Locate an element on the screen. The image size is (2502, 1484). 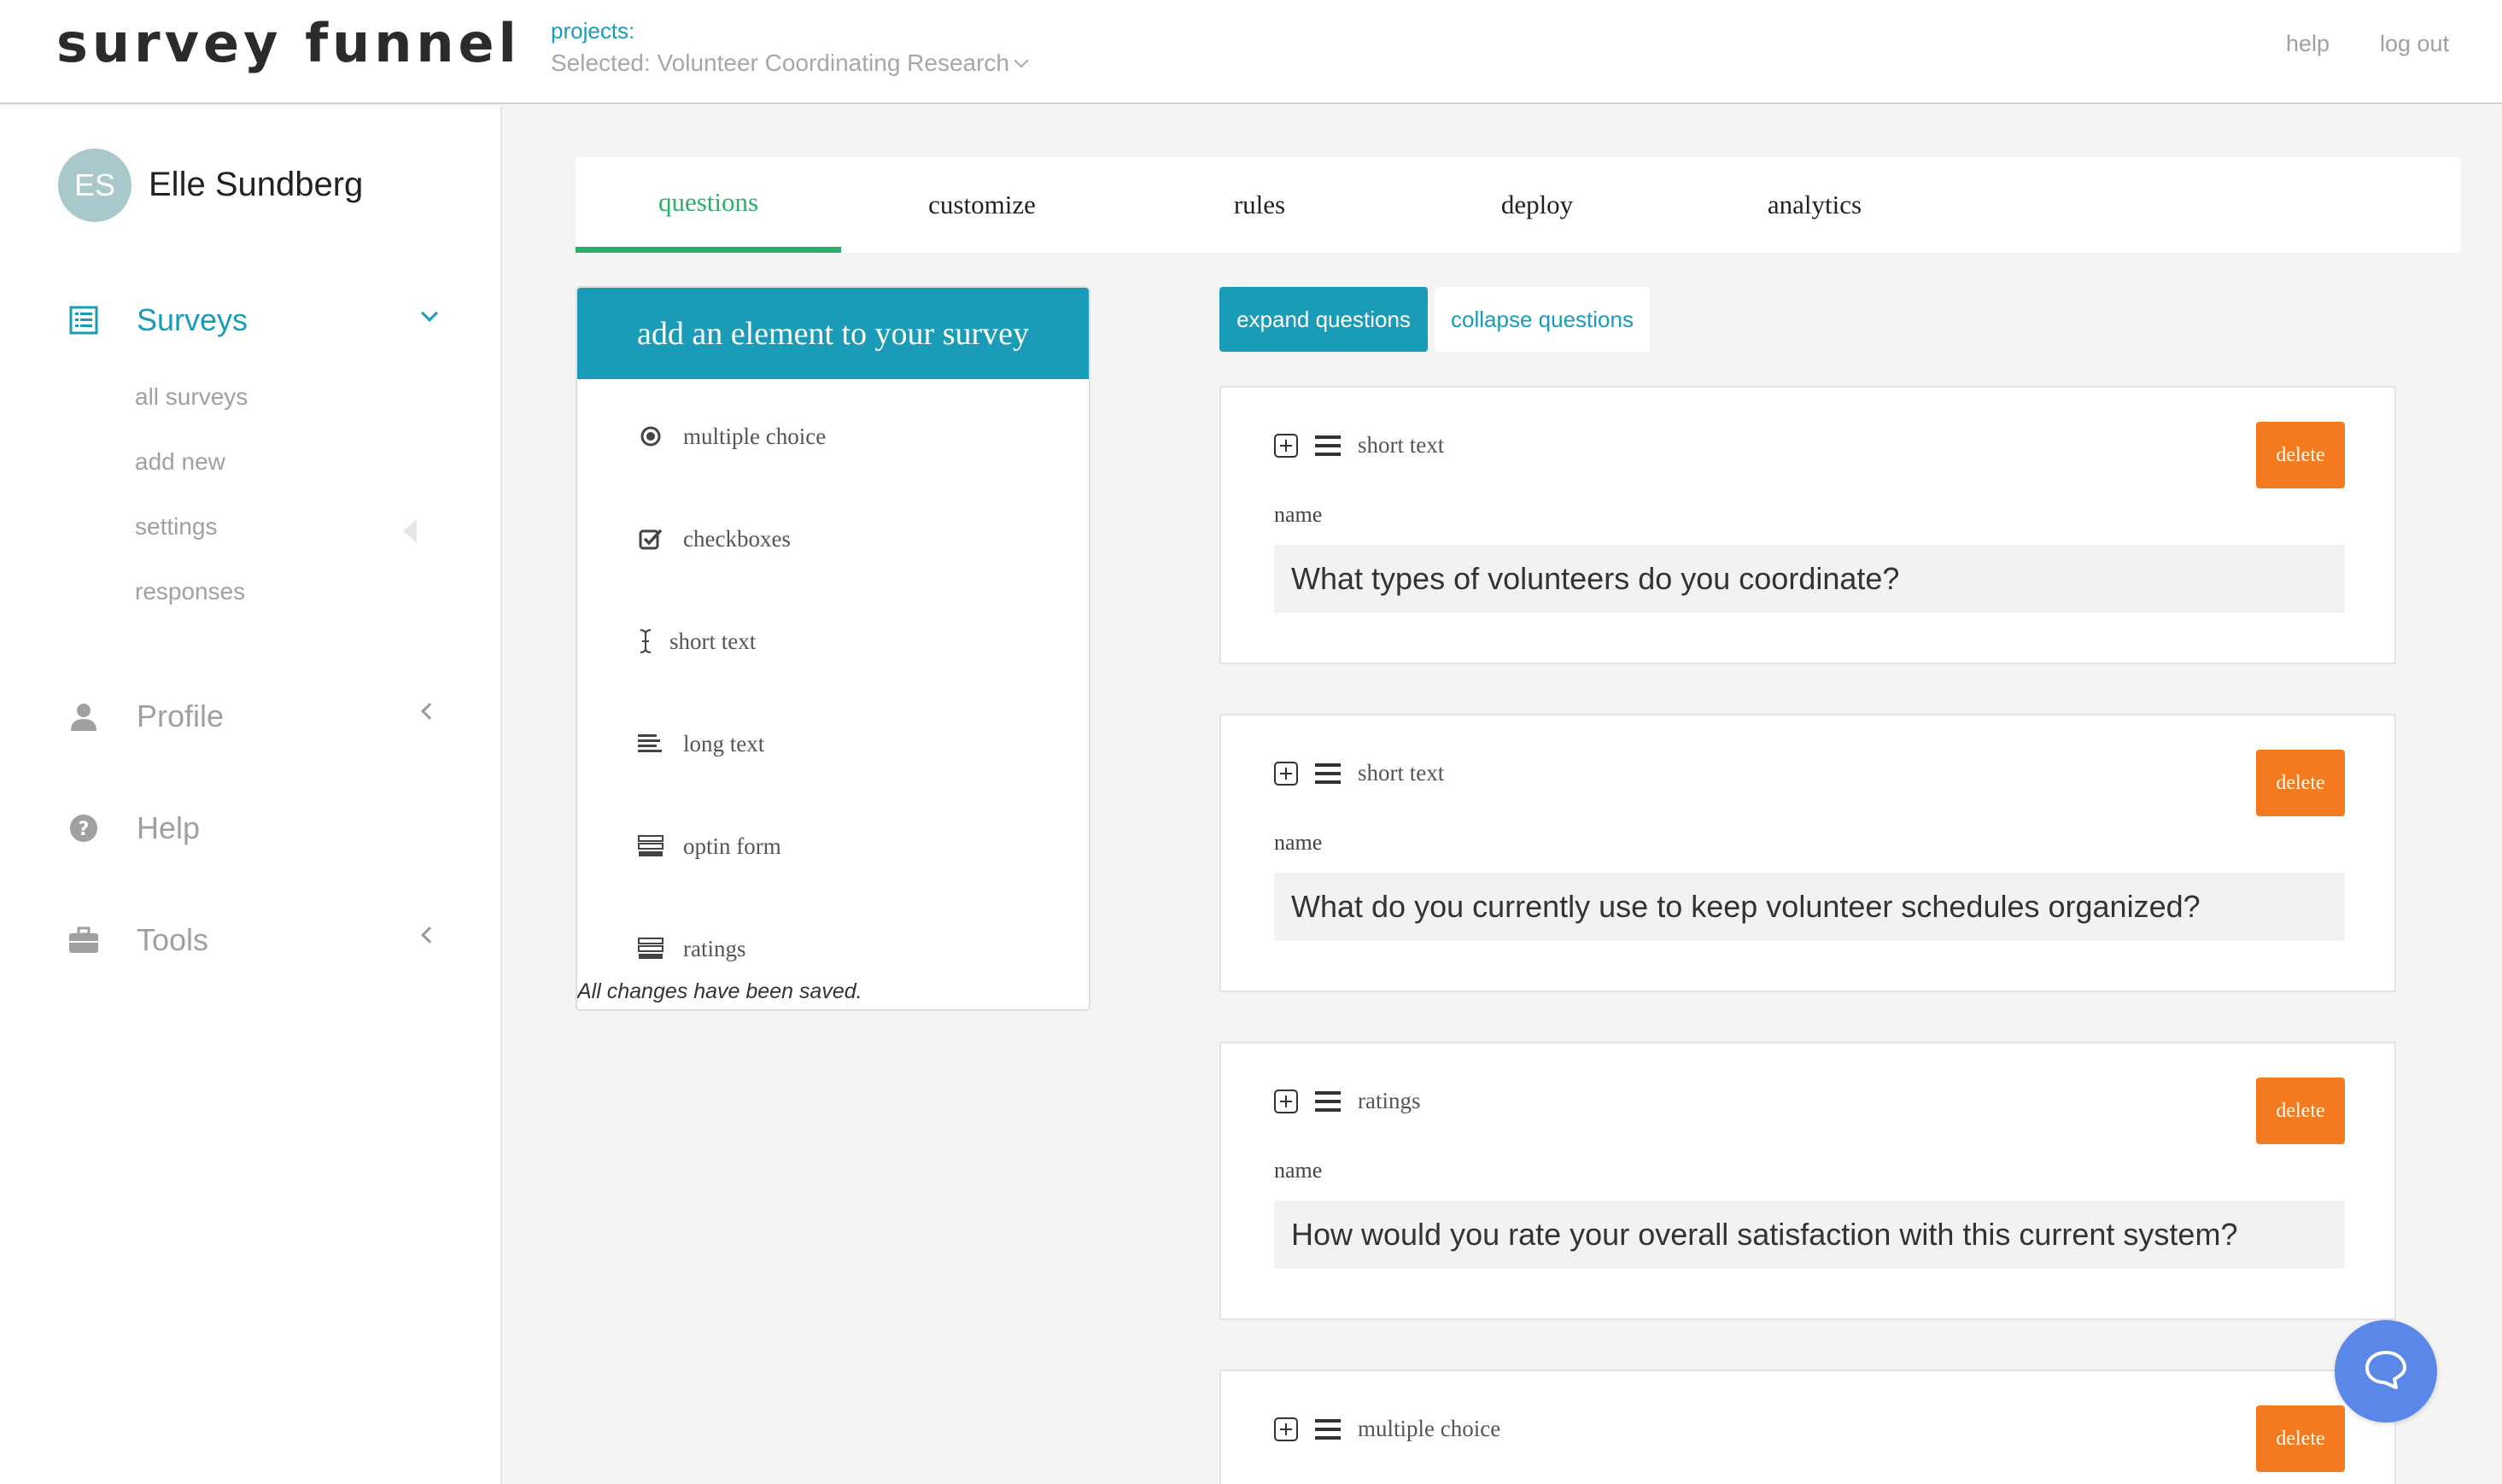
palette-item-label: multiple choice is located at coordinates (755, 436).